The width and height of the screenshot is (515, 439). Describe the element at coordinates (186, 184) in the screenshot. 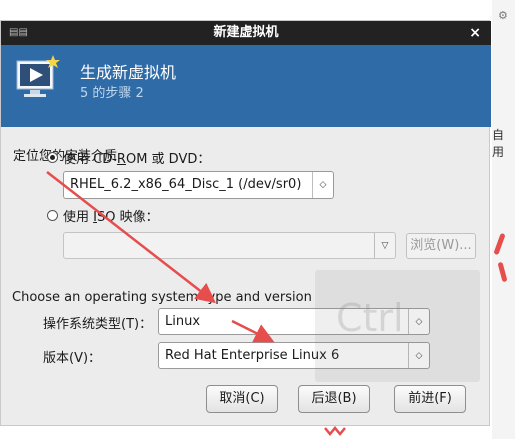

I see `cdrom-device-value: RHEL_6.2_x86_64_Disc_1 (/dev/sr0)` at that location.